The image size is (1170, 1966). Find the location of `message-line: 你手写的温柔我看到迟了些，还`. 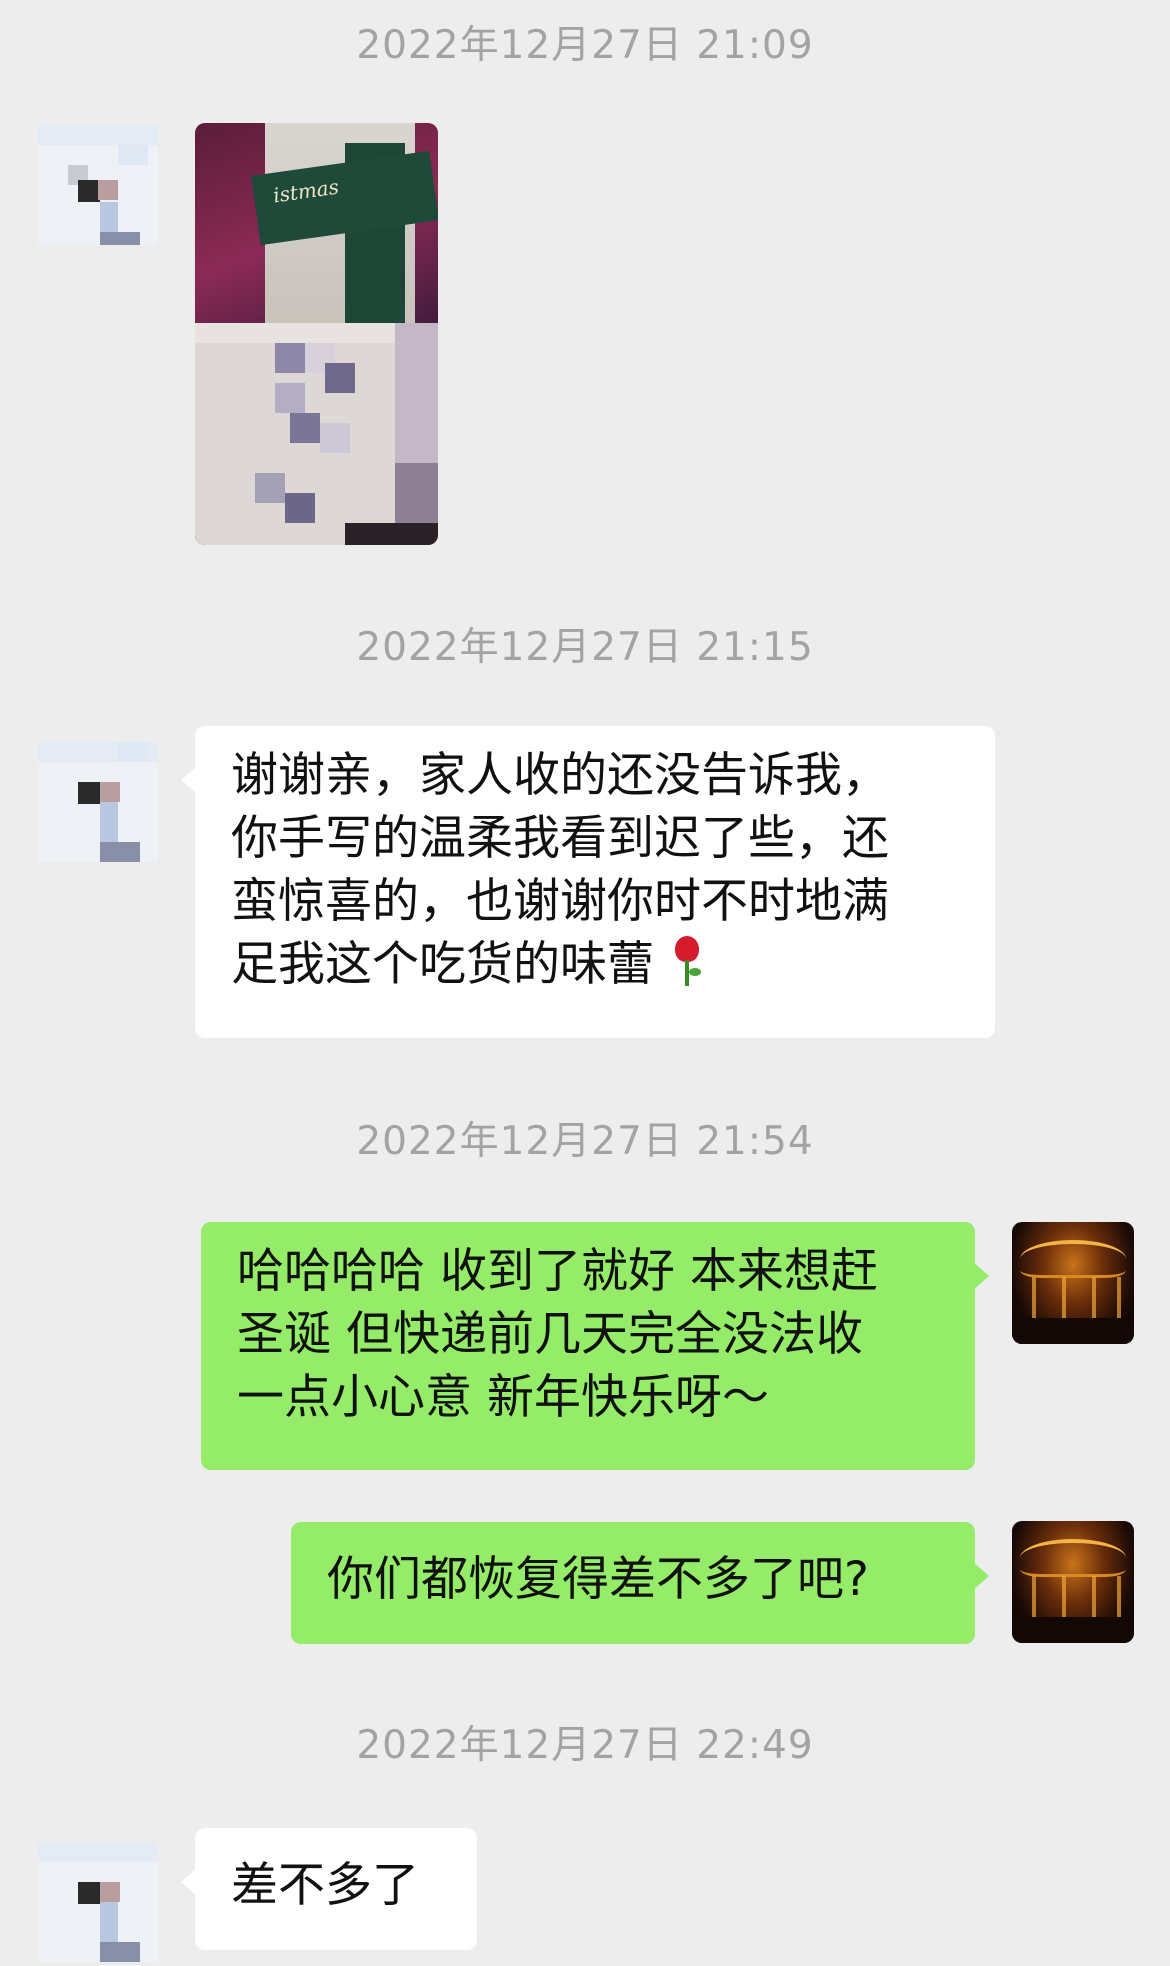

message-line: 你手写的温柔我看到迟了些，还 is located at coordinates (560, 838).